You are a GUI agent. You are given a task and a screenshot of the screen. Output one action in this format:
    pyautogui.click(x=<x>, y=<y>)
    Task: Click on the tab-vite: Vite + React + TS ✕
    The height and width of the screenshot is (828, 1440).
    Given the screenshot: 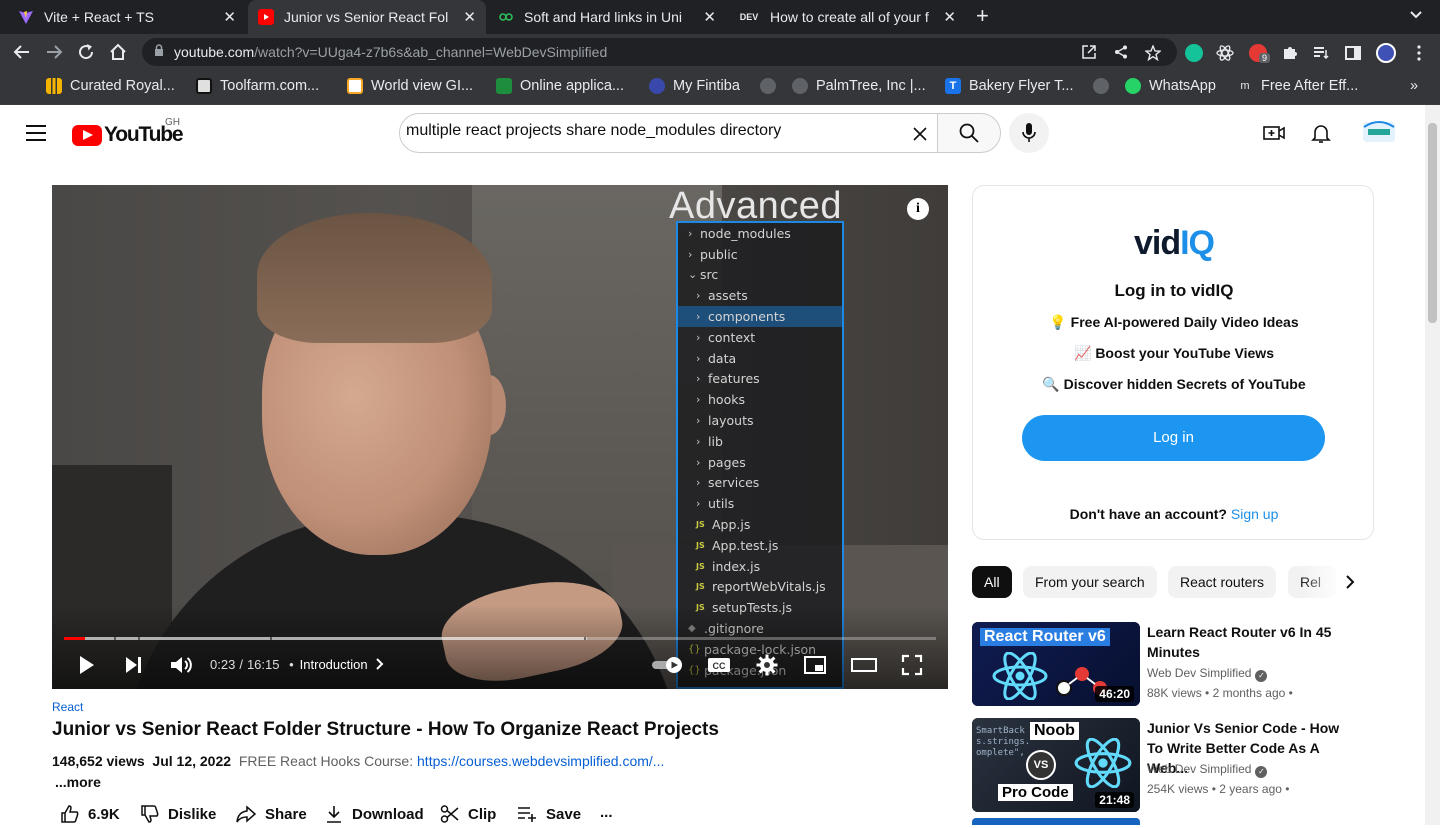 What is the action you would take?
    pyautogui.click(x=127, y=17)
    